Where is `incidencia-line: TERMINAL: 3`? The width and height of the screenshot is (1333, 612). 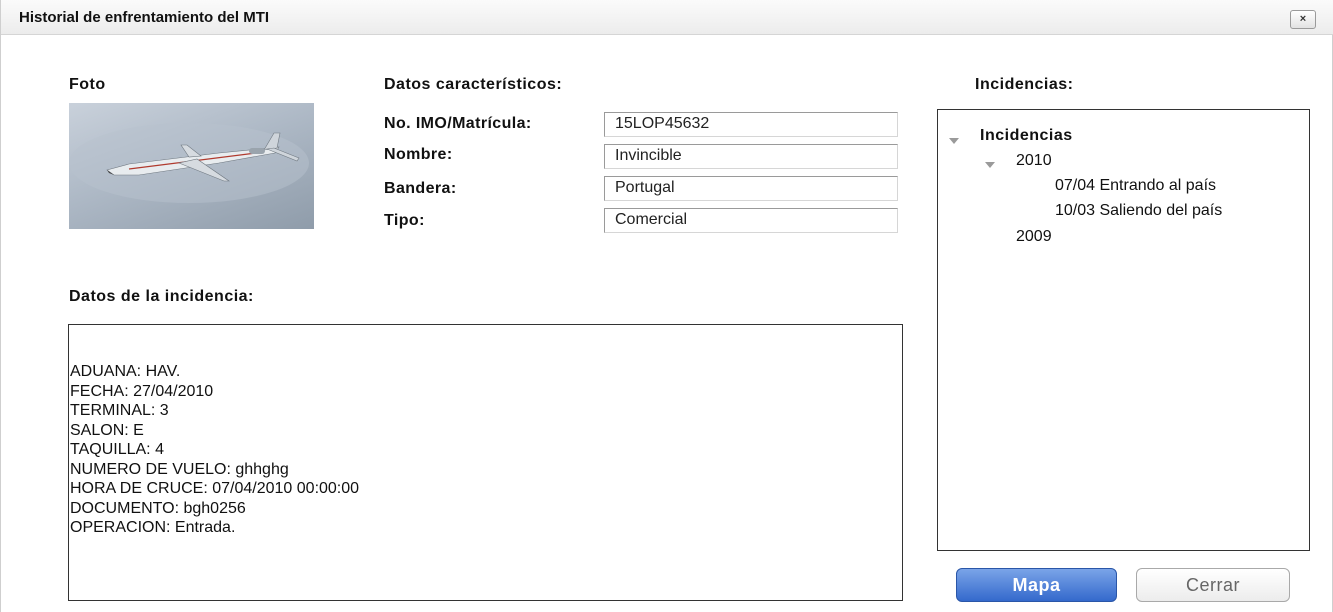
incidencia-line: TERMINAL: 3 is located at coordinates (119, 410).